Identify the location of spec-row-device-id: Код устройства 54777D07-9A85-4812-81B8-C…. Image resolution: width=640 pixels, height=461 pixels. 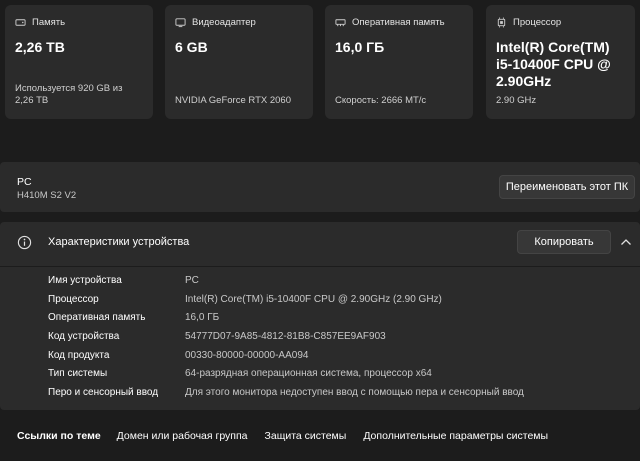
(320, 340).